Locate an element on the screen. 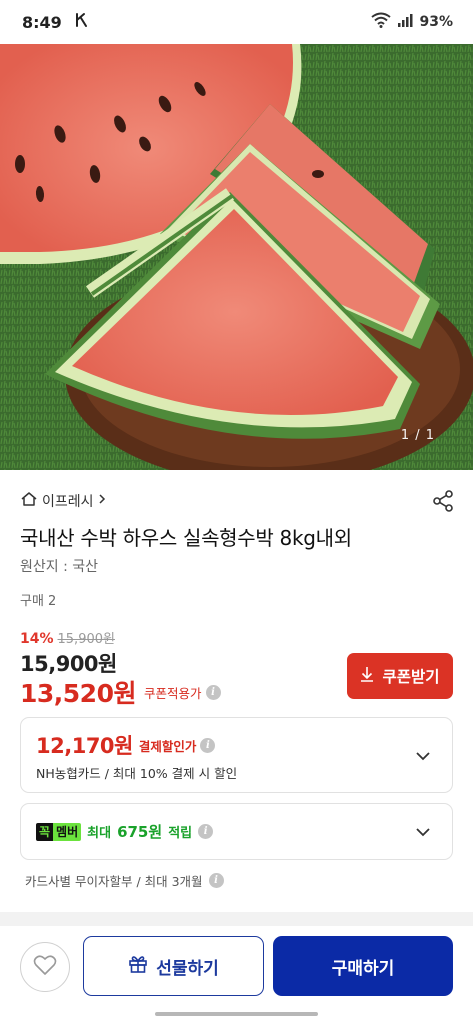  store-name: 이프레시 is located at coordinates (68, 502).